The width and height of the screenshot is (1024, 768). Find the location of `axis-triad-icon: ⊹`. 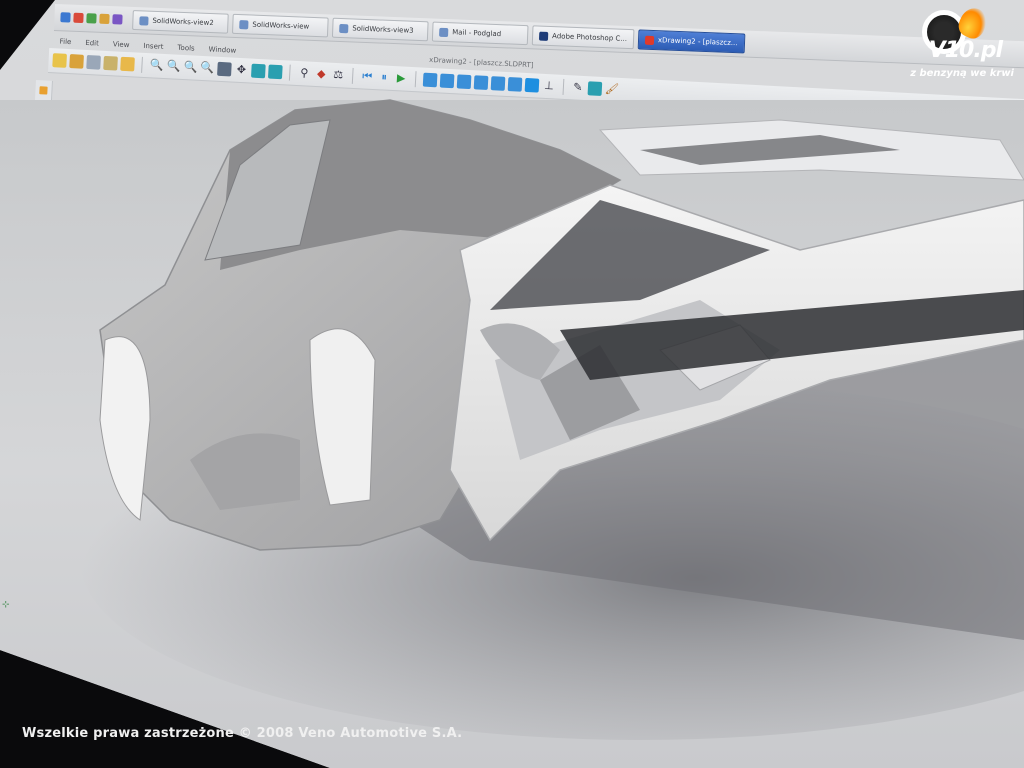

axis-triad-icon: ⊹ is located at coordinates (6, 605).